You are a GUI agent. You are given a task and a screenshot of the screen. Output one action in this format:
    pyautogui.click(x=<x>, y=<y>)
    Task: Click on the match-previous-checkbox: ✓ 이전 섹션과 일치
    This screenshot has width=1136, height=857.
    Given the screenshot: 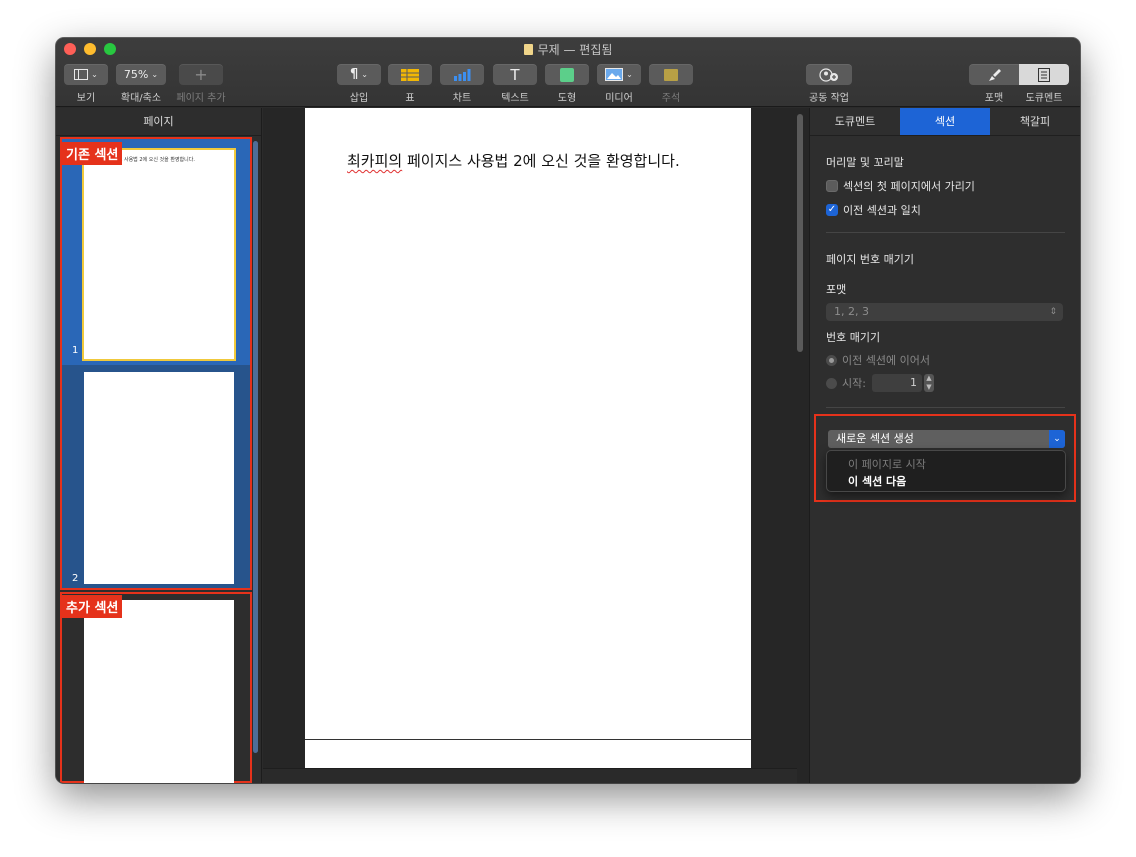 What is the action you would take?
    pyautogui.click(x=873, y=210)
    